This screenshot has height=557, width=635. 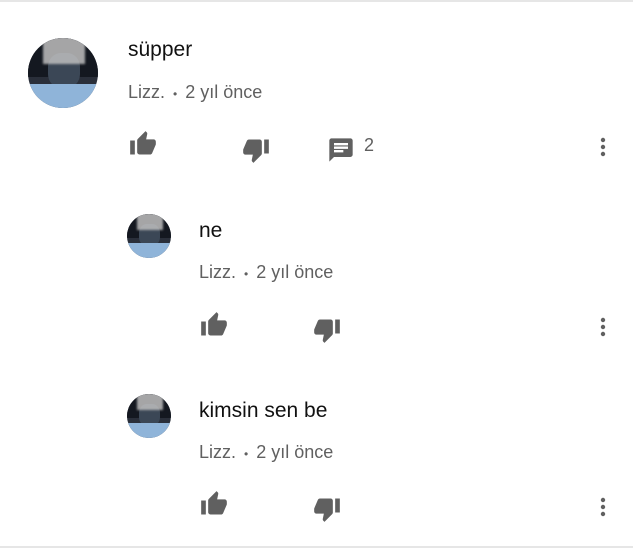 What do you see at coordinates (160, 49) in the screenshot?
I see `comment-text: süpper` at bounding box center [160, 49].